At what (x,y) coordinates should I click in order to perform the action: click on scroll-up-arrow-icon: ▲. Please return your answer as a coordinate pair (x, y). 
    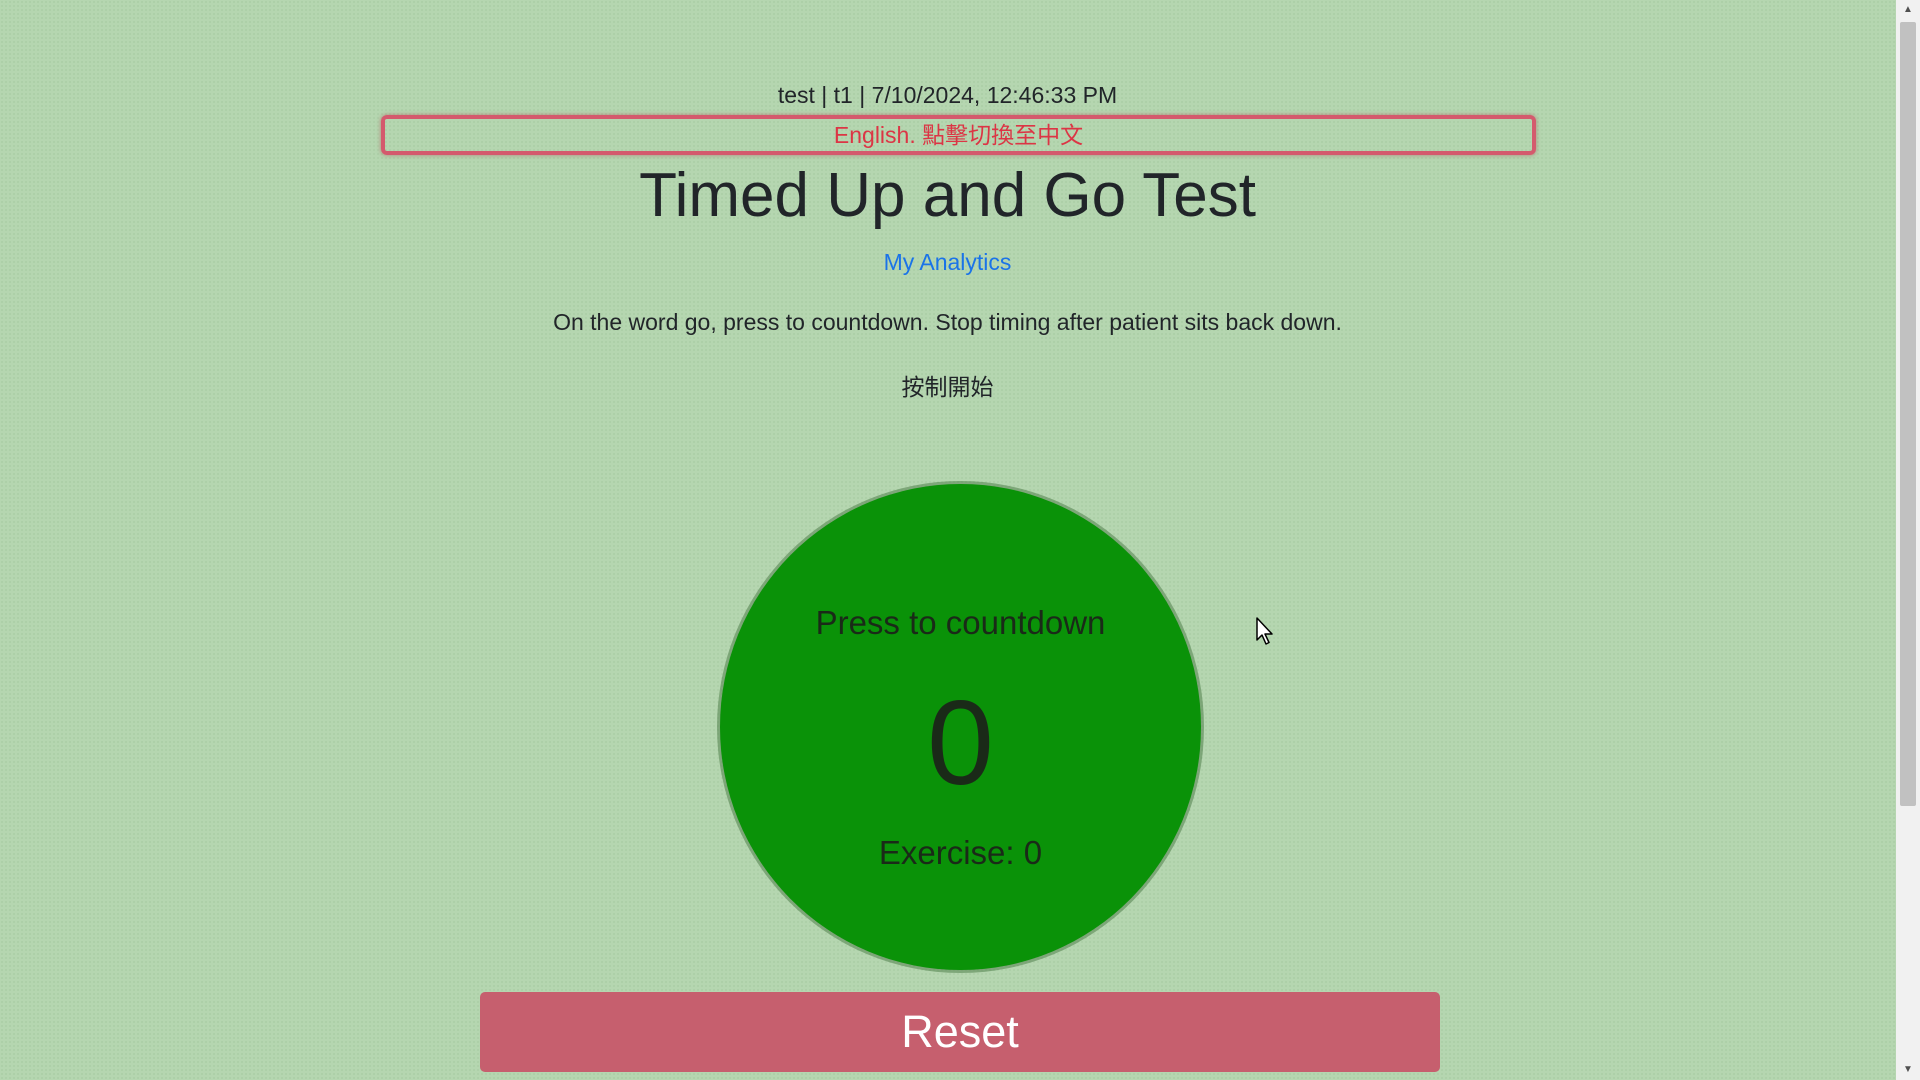
    Looking at the image, I should click on (1908, 10).